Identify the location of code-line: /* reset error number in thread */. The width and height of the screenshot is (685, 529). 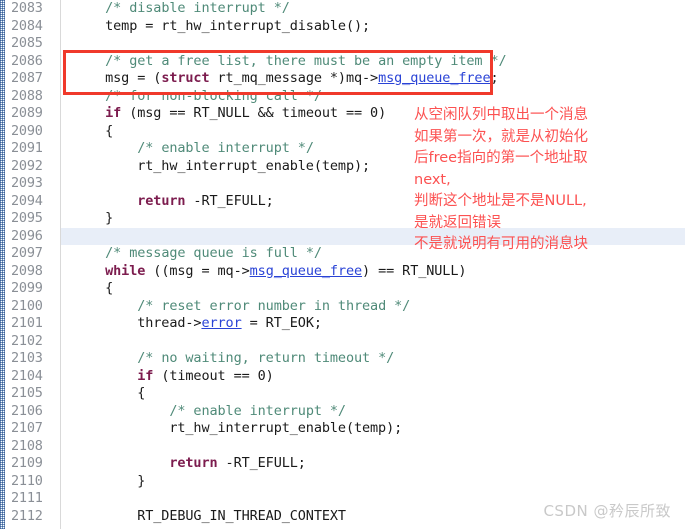
(373, 307).